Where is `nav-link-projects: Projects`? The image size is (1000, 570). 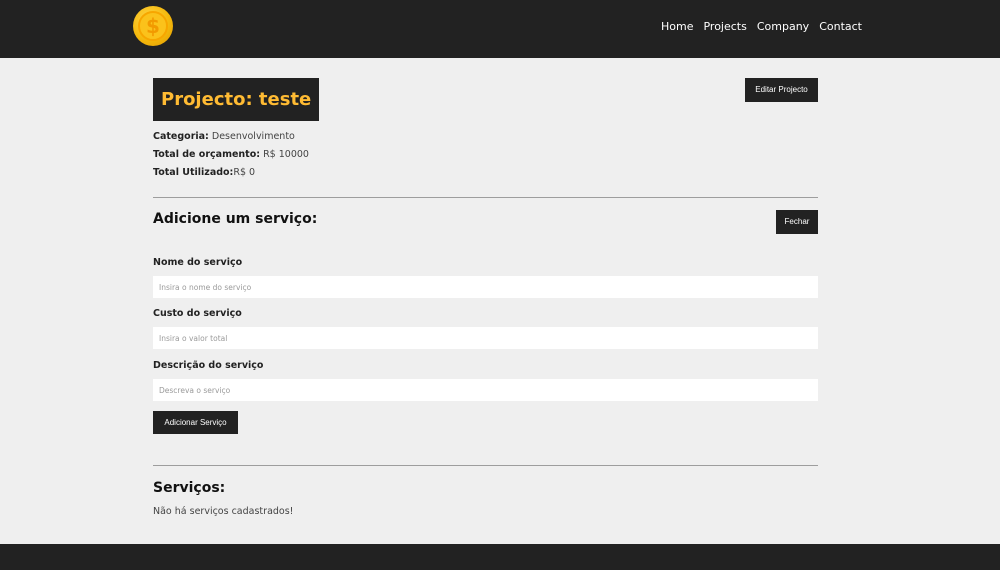 nav-link-projects: Projects is located at coordinates (724, 26).